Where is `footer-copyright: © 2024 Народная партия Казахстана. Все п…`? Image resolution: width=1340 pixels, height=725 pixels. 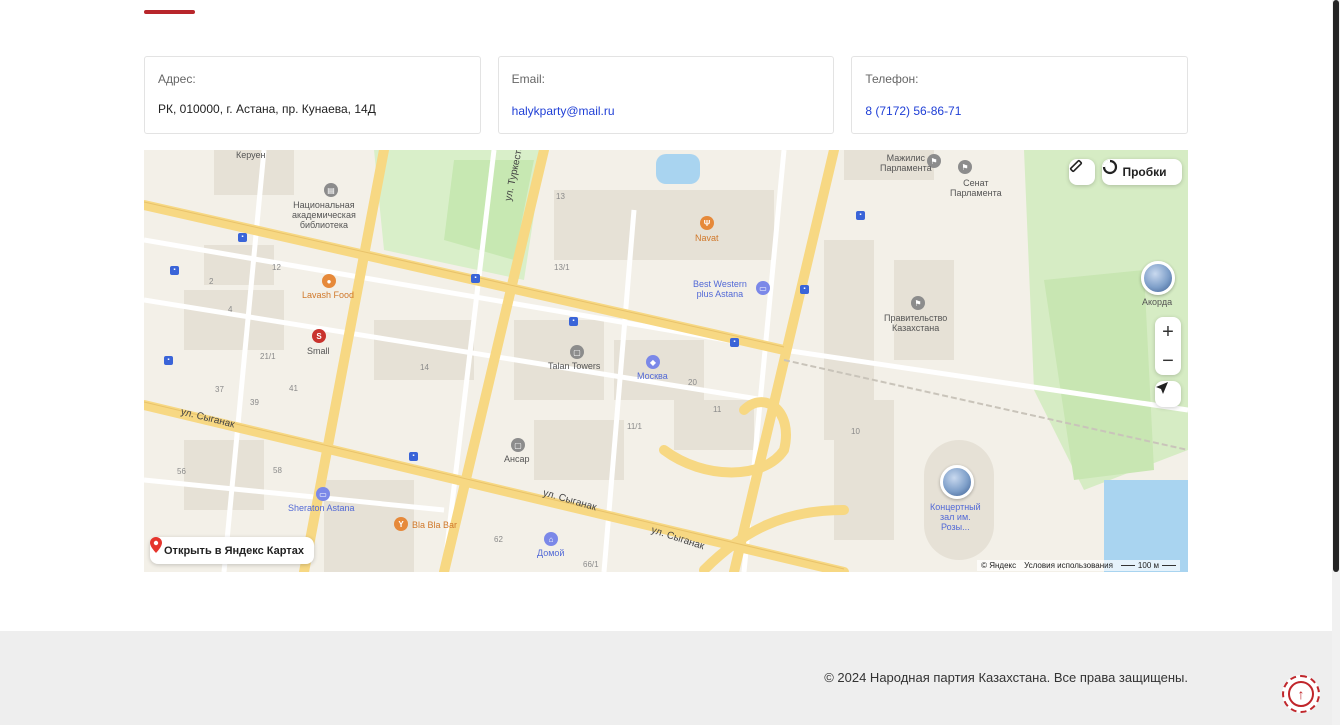 footer-copyright: © 2024 Народная партия Казахстана. Все п… is located at coordinates (1006, 677).